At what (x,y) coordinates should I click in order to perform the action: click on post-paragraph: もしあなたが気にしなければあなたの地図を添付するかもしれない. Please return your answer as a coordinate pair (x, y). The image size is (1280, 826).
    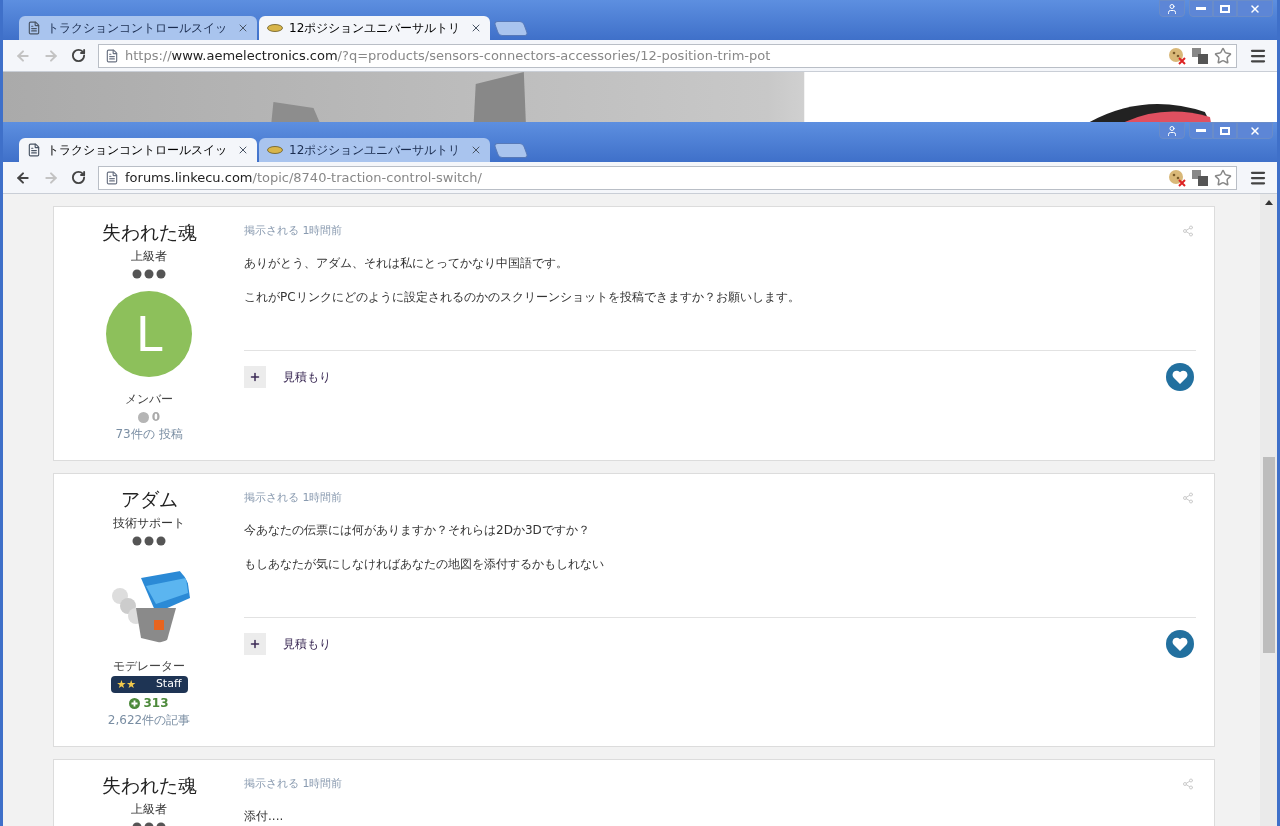
    Looking at the image, I should click on (424, 564).